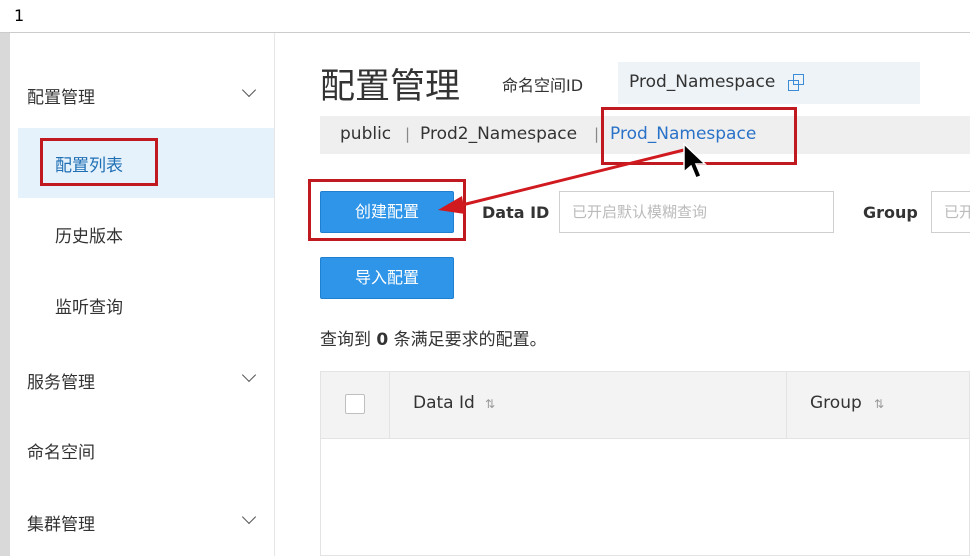 Image resolution: width=970 pixels, height=556 pixels. Describe the element at coordinates (573, 177) in the screenshot. I see `annotation-arrow-line` at that location.